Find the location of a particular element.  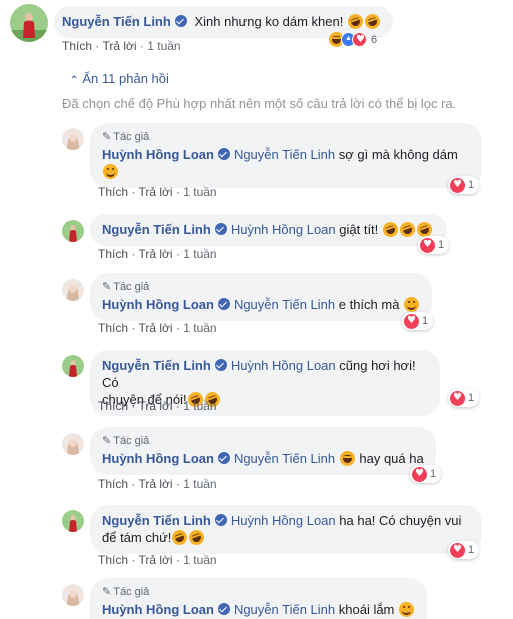

comment-text: sợ gì mà không dám is located at coordinates (398, 154).